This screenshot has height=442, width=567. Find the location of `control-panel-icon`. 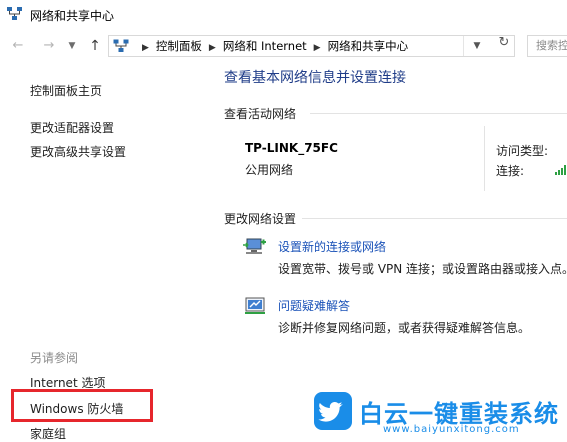

control-panel-icon is located at coordinates (121, 45).